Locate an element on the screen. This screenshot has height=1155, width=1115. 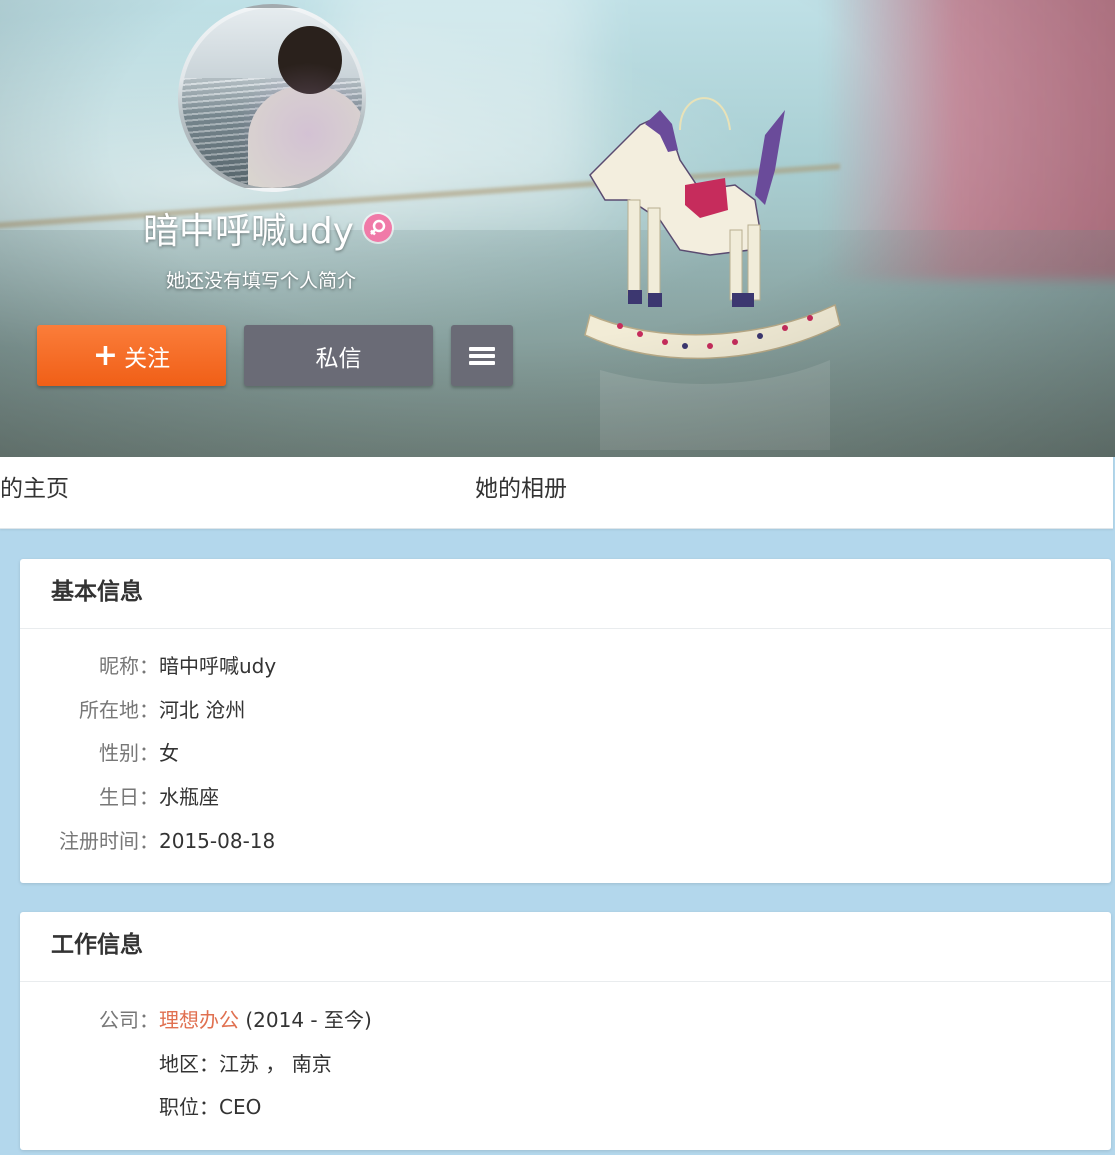
info-row-location: 所在地： 河北 沧州 is located at coordinates (350, 710).